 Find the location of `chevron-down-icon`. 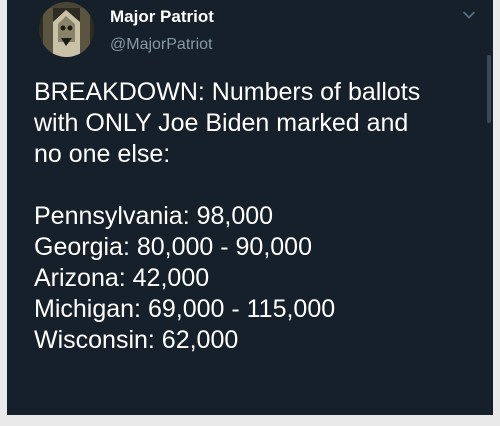

chevron-down-icon is located at coordinates (469, 15).